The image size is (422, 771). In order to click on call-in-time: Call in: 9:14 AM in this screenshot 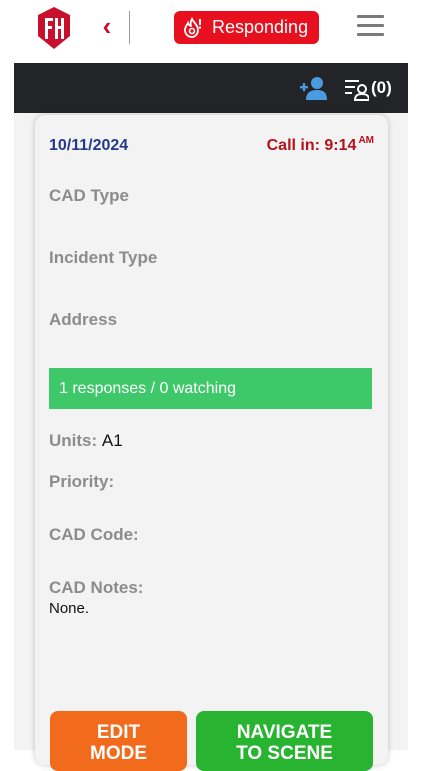, I will do `click(320, 145)`.